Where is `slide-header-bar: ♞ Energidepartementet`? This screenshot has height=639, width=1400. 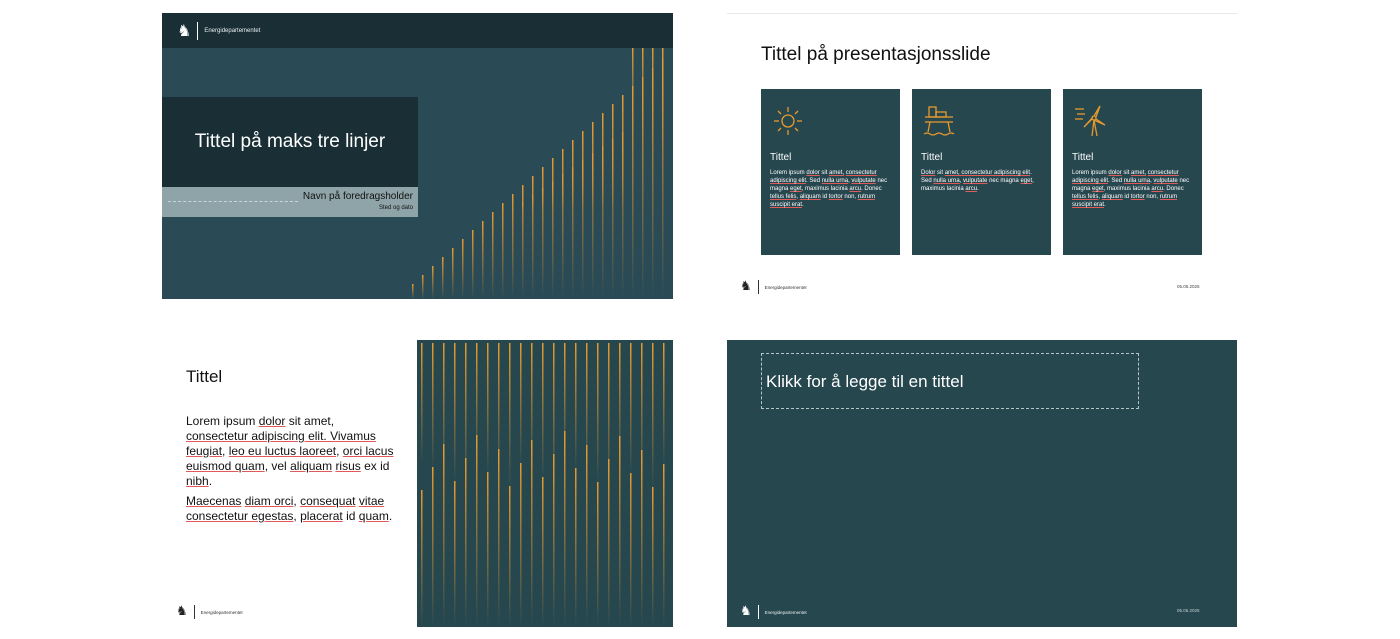
slide-header-bar: ♞ Energidepartementet is located at coordinates (417, 30).